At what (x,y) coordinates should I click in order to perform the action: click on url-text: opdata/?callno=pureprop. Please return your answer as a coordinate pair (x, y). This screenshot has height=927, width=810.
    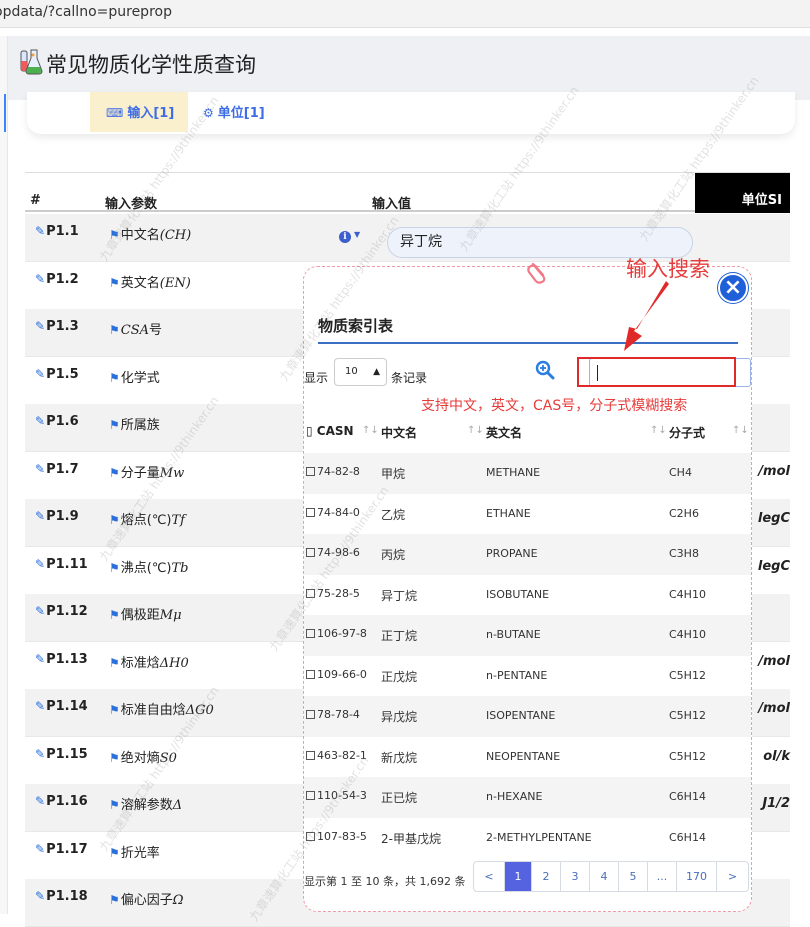
    Looking at the image, I should click on (86, 12).